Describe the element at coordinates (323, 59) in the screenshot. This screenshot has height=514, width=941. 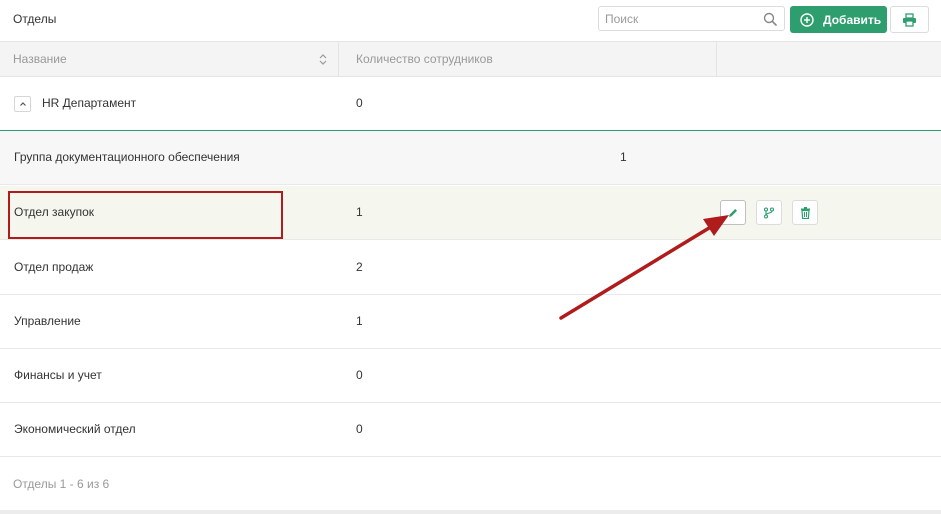
I see `sort-icon` at that location.